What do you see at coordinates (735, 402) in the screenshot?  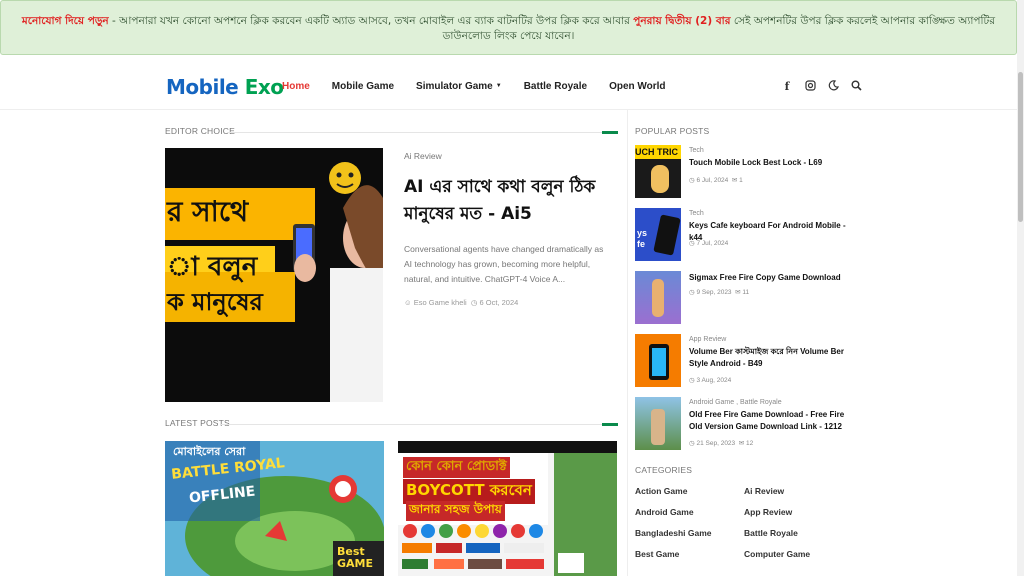 I see `popular-post-category: Android Game , Battle Royale` at bounding box center [735, 402].